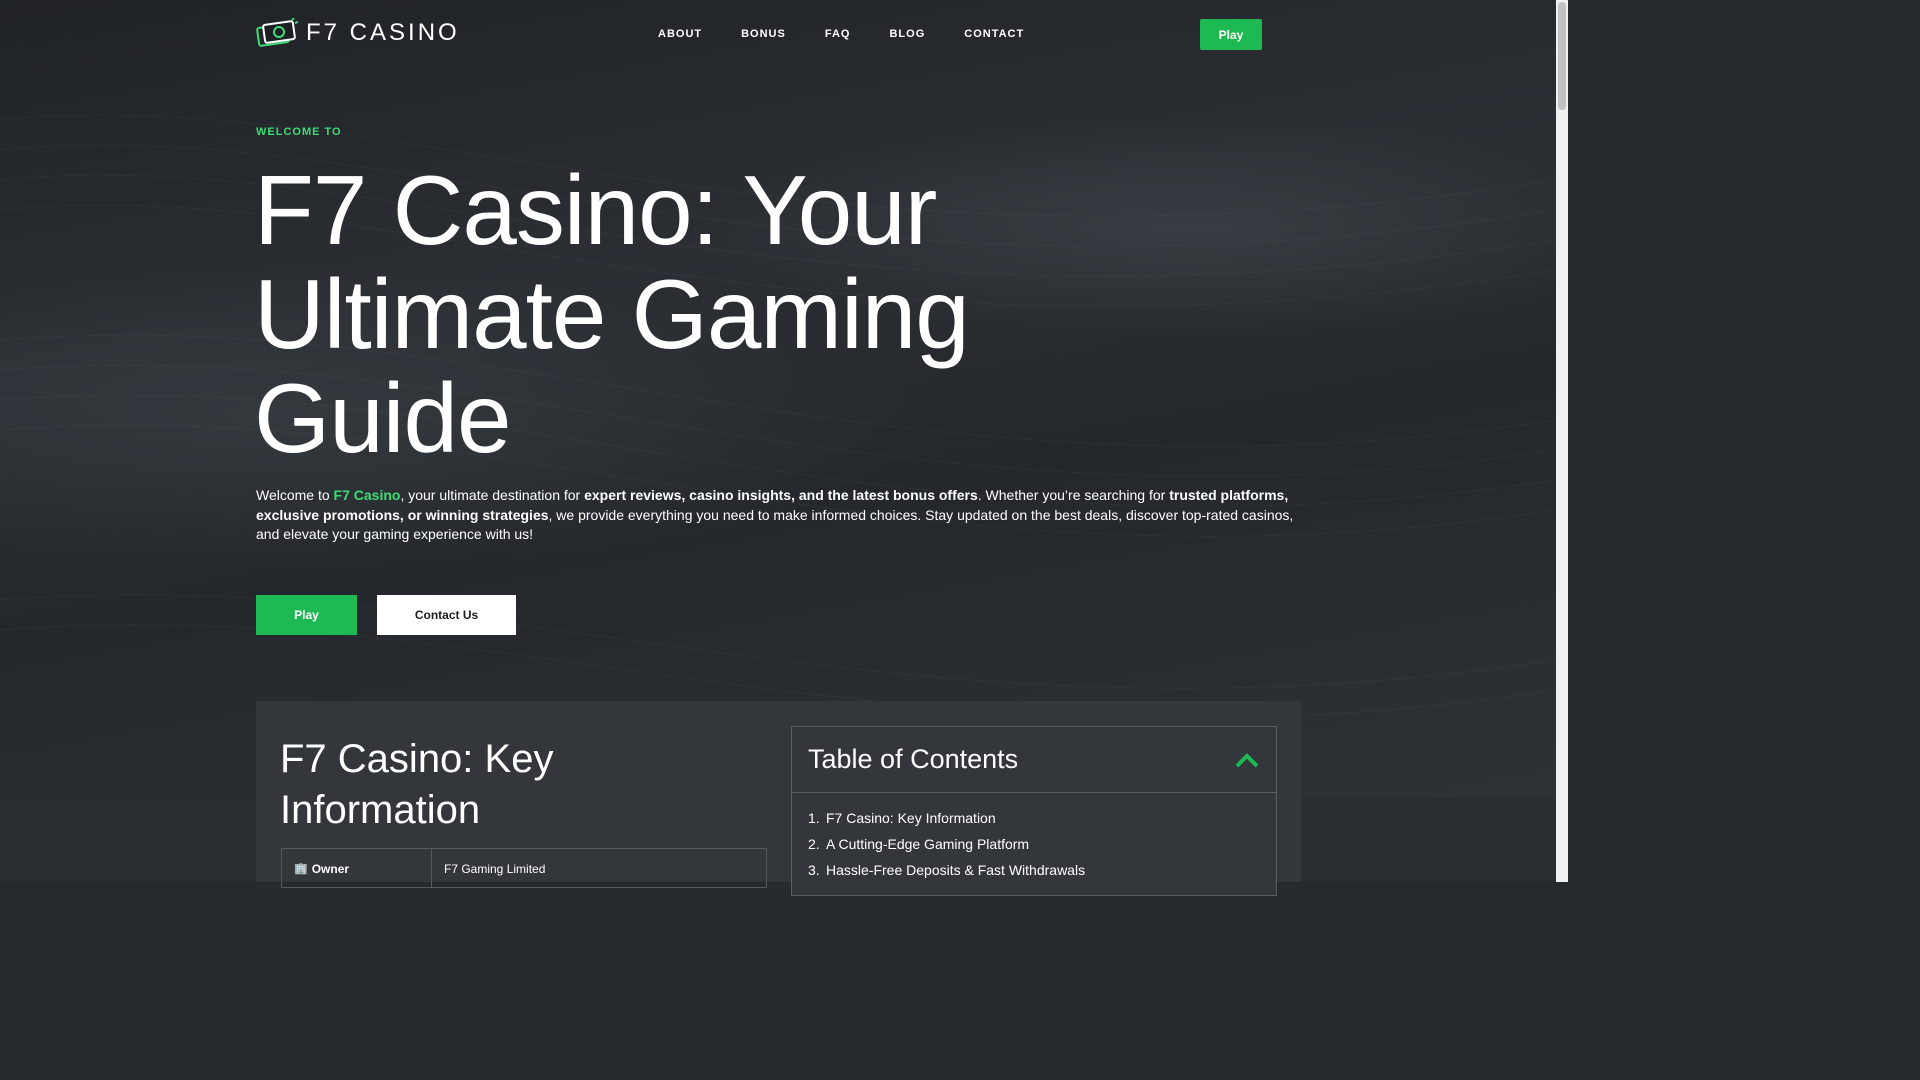  What do you see at coordinates (446, 615) in the screenshot?
I see `hero-contact-button: Contact Us` at bounding box center [446, 615].